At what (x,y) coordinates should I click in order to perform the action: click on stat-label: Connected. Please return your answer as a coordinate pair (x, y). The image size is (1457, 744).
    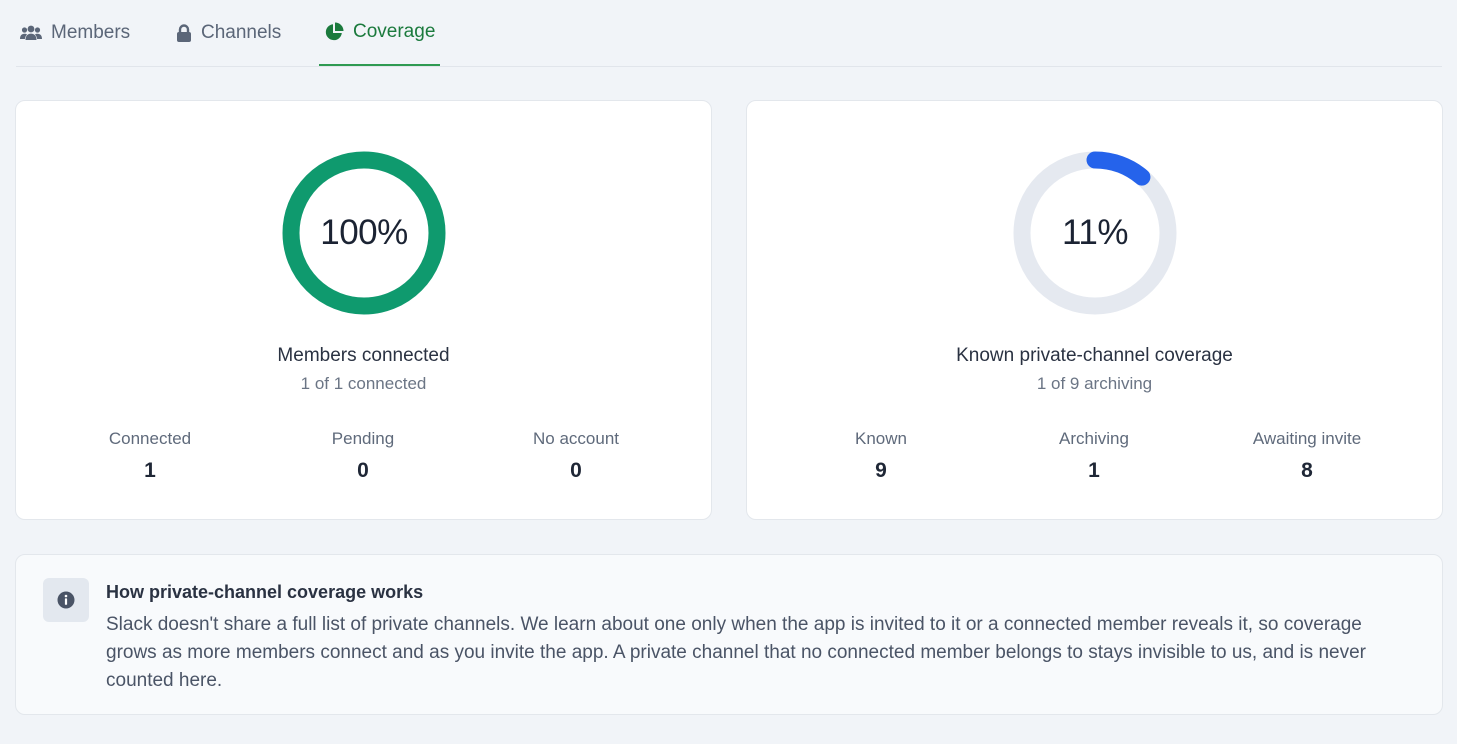
    Looking at the image, I should click on (150, 438).